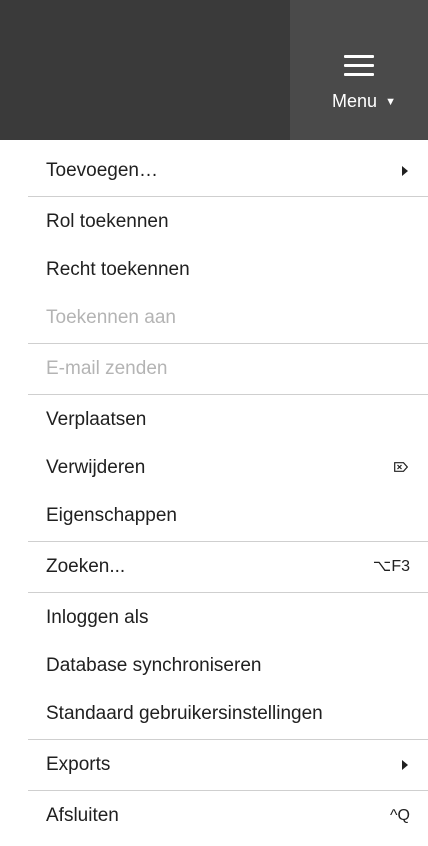 The image size is (428, 846). I want to click on menu-item-close: Afsluiten ^Q, so click(214, 816).